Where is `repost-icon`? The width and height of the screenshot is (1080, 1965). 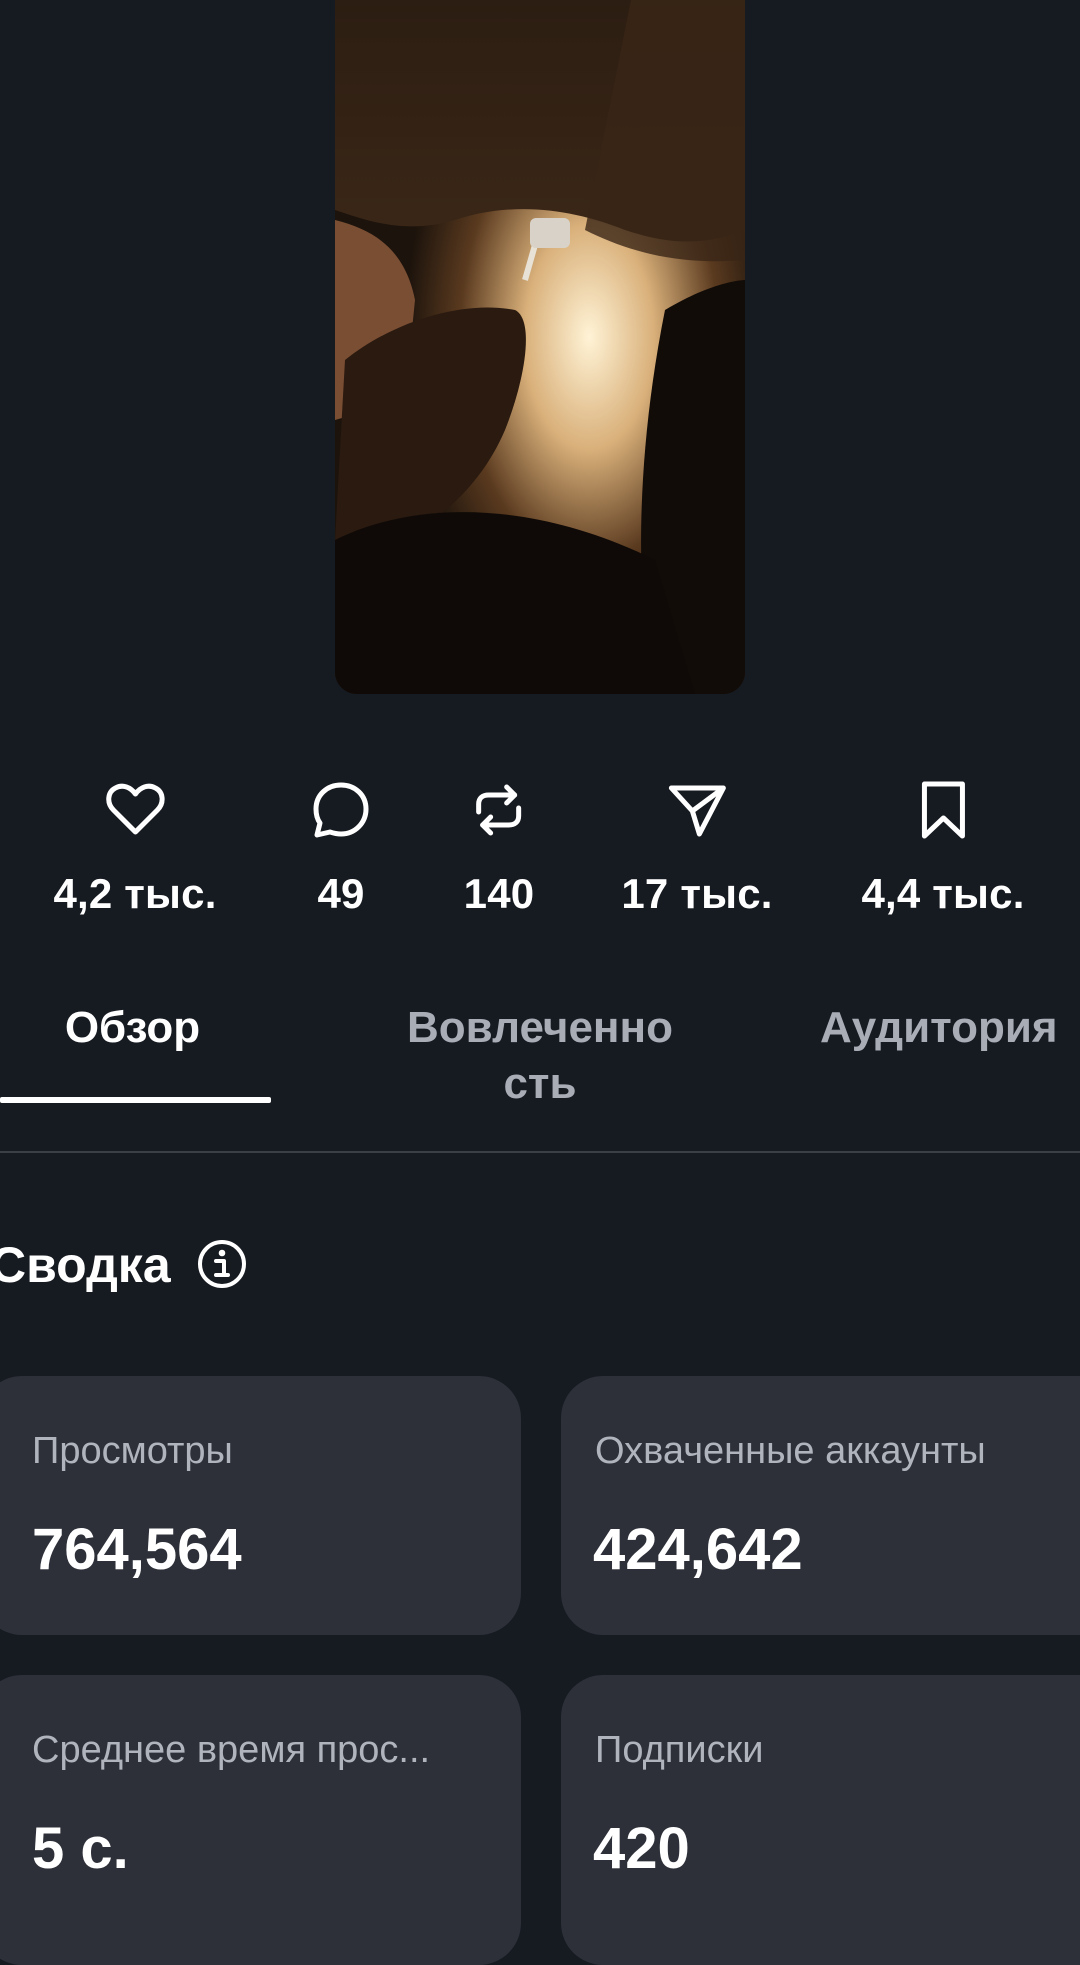 repost-icon is located at coordinates (499, 810).